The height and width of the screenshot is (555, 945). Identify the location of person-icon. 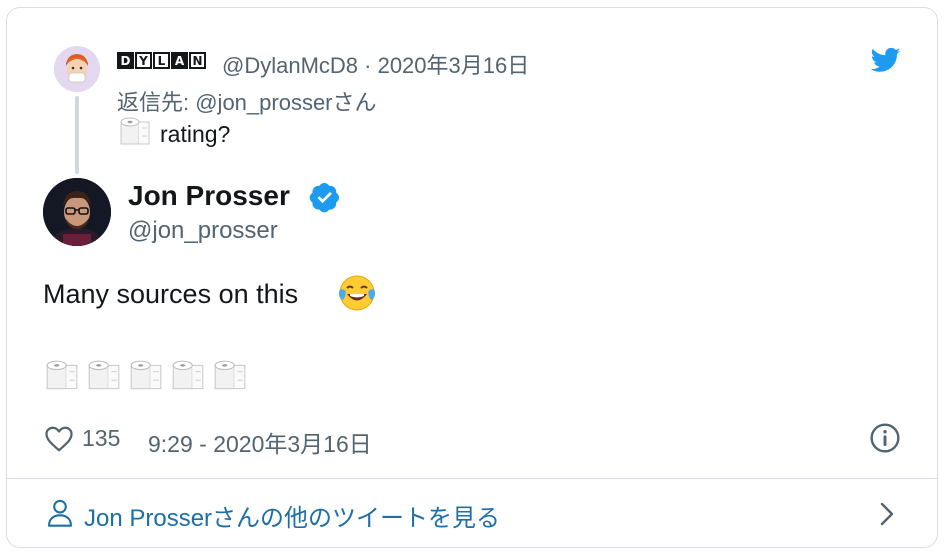
(60, 513).